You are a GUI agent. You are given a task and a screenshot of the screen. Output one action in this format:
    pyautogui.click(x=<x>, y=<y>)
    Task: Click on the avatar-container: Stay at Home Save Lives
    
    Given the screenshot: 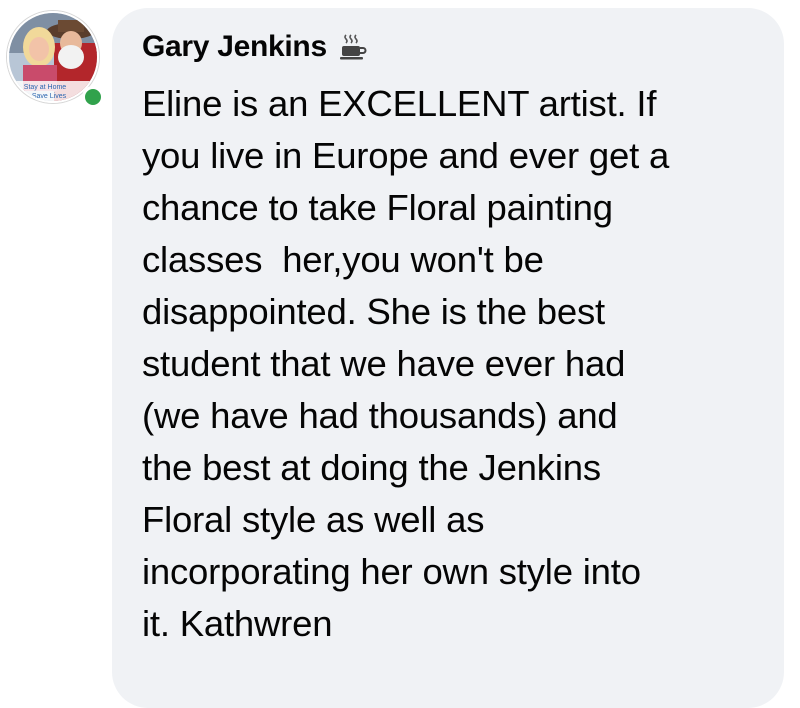 What is the action you would take?
    pyautogui.click(x=55, y=59)
    